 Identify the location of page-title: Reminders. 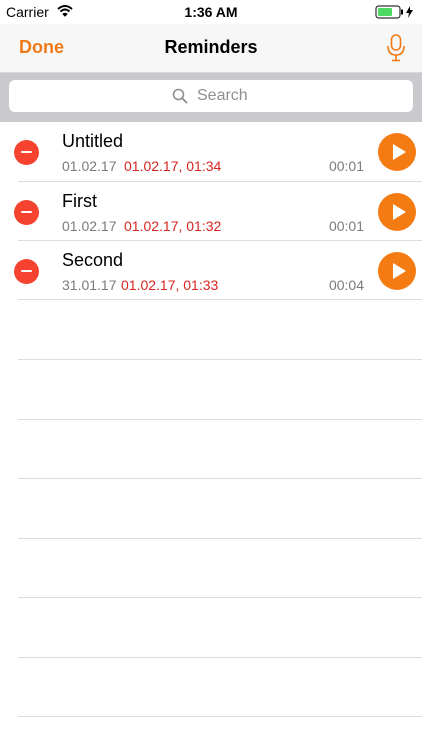
(211, 47).